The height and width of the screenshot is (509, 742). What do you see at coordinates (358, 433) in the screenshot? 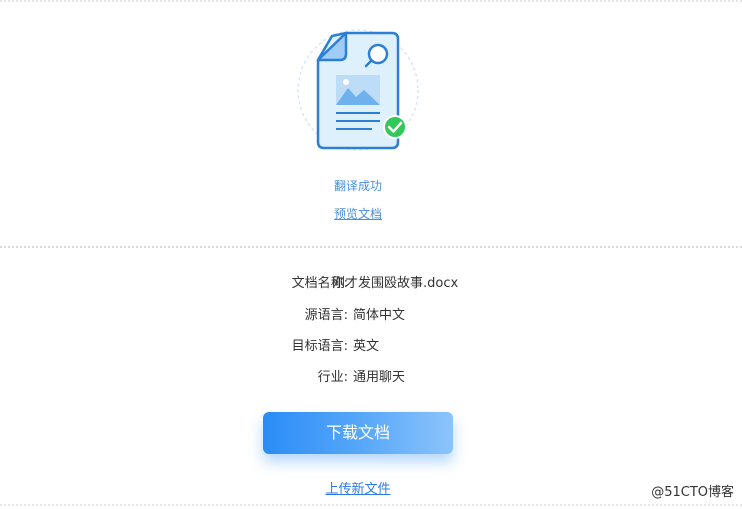
I see `download-document-button: 下载文档` at bounding box center [358, 433].